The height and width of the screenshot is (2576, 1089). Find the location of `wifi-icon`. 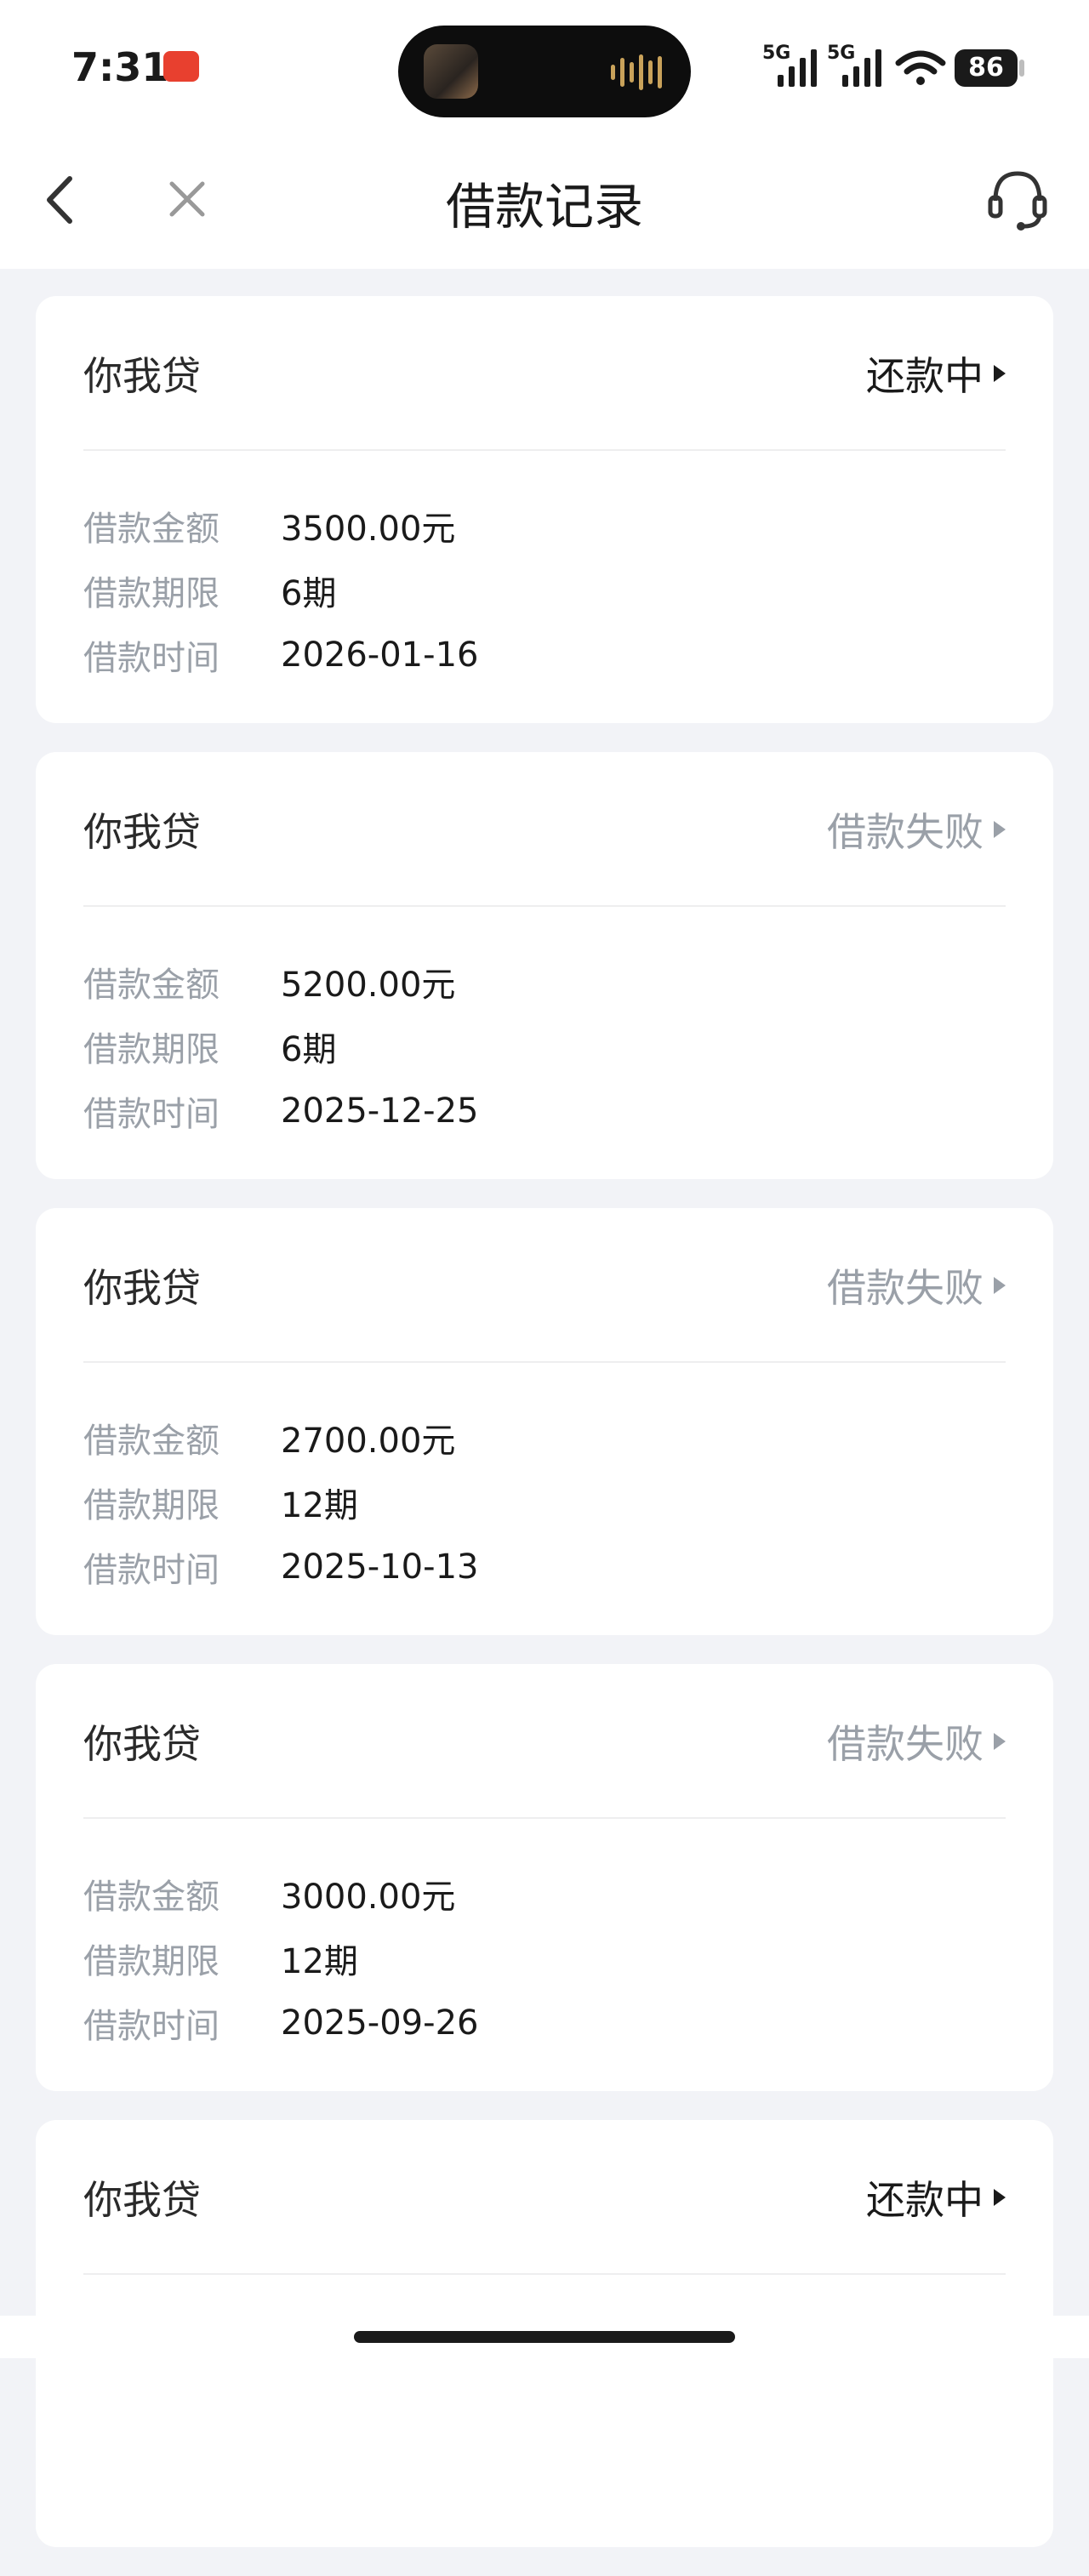

wifi-icon is located at coordinates (920, 67).